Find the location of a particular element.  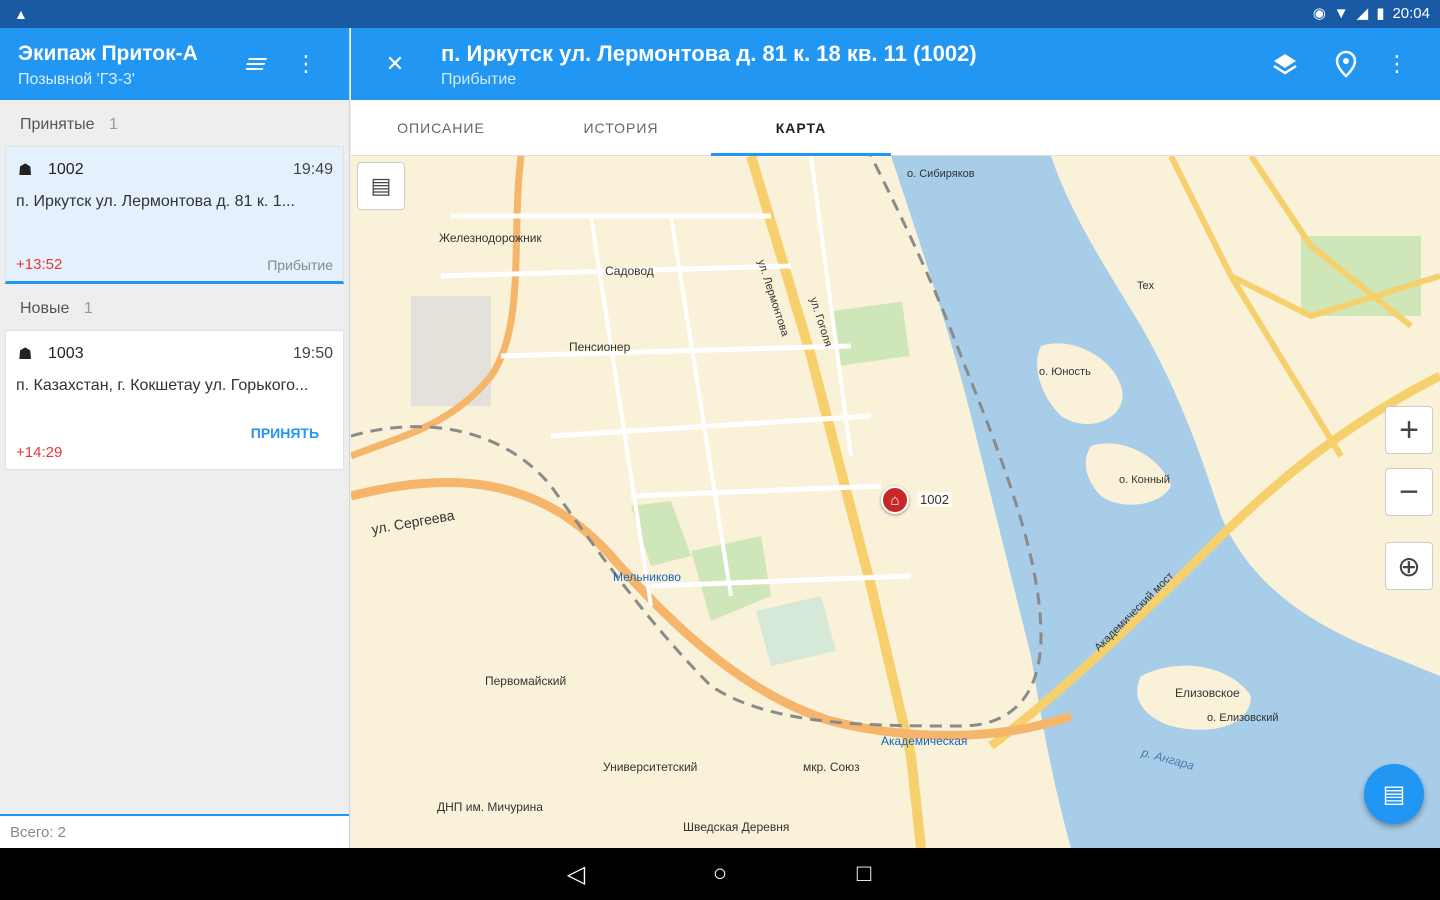

order-time: 19:49 is located at coordinates (312, 169).